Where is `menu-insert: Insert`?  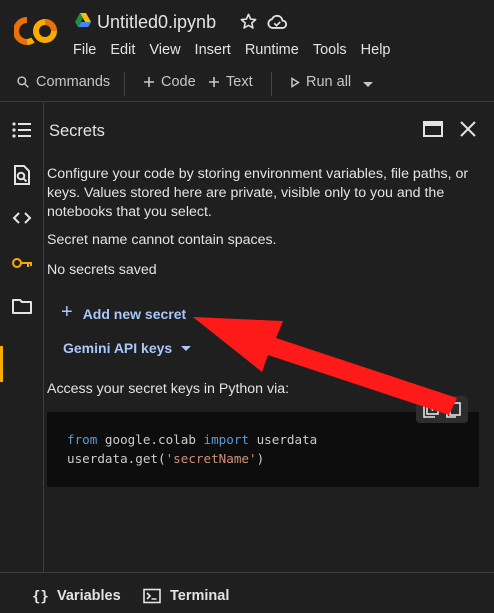
menu-insert: Insert is located at coordinates (213, 50).